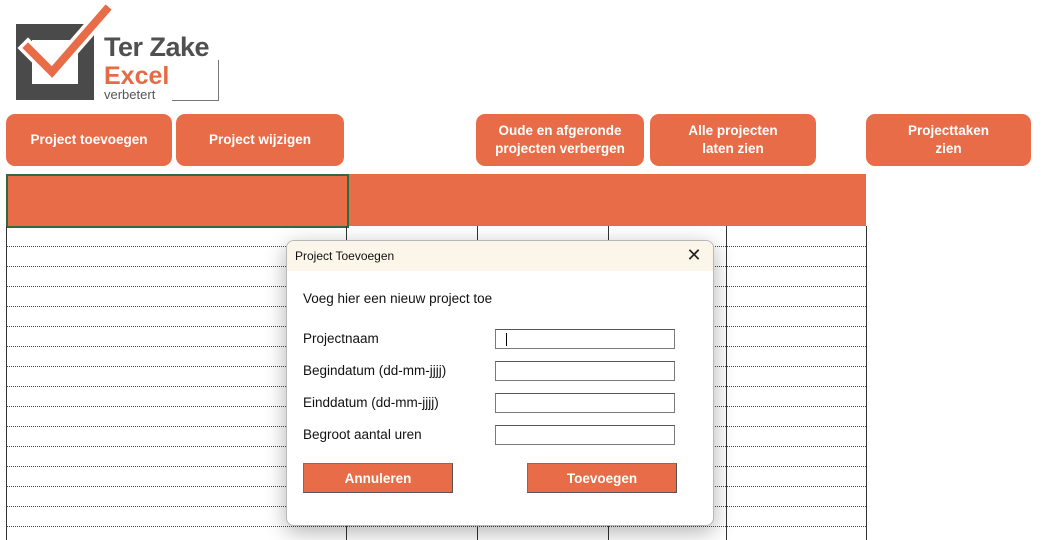 The height and width of the screenshot is (540, 1054). I want to click on add-project-label: Project toevoegen, so click(89, 139).